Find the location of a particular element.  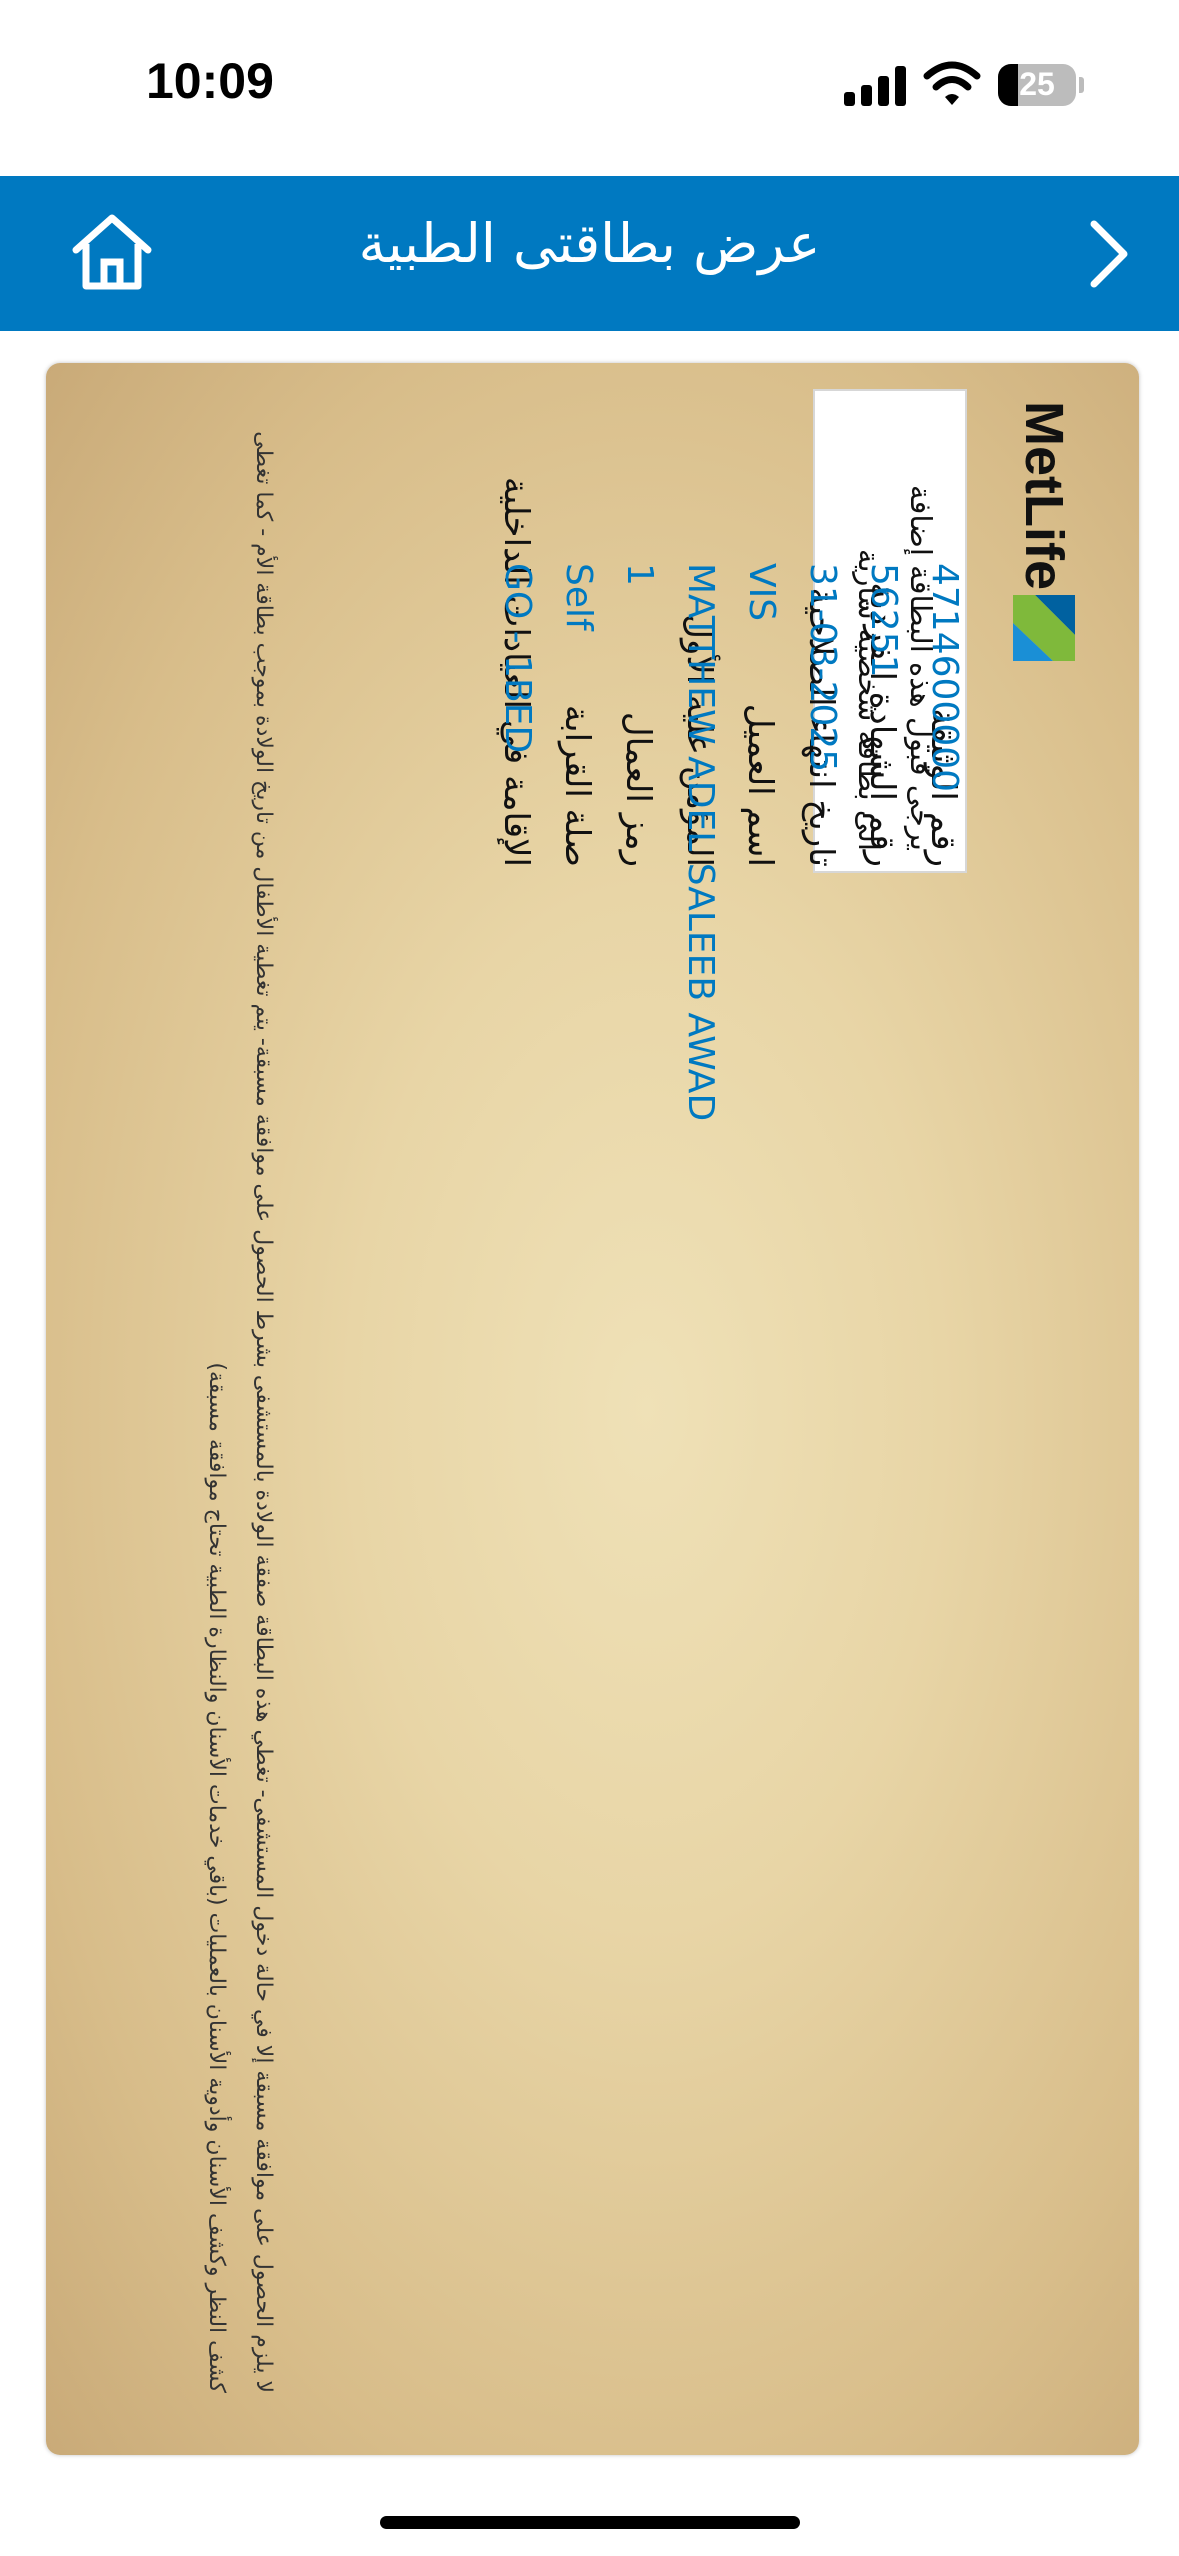

home-indicator is located at coordinates (590, 2522).